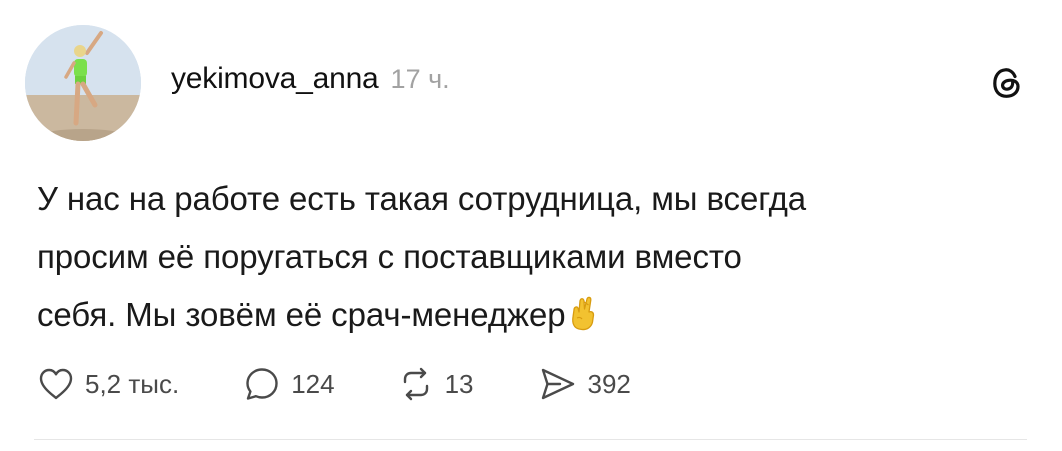  Describe the element at coordinates (132, 383) in the screenshot. I see `like-count: 5,2 тыс.` at that location.